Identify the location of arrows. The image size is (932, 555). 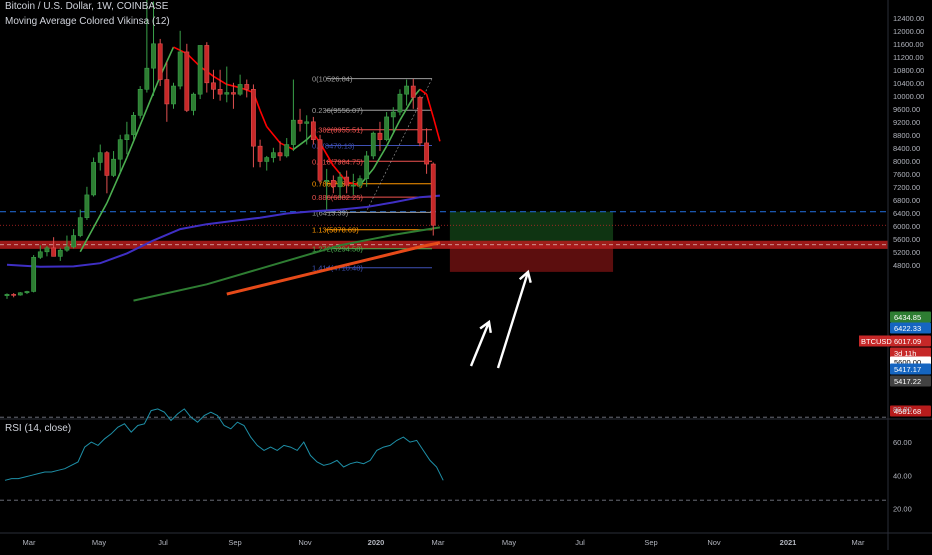
(500, 319).